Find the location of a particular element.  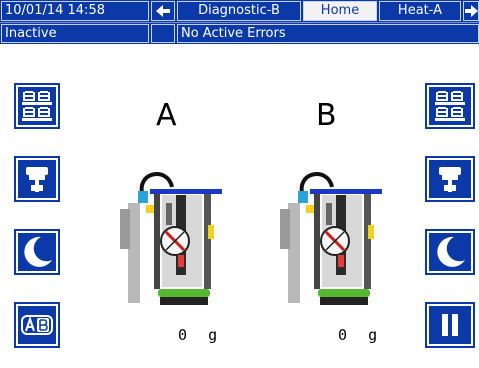

pause-icon is located at coordinates (450, 325).